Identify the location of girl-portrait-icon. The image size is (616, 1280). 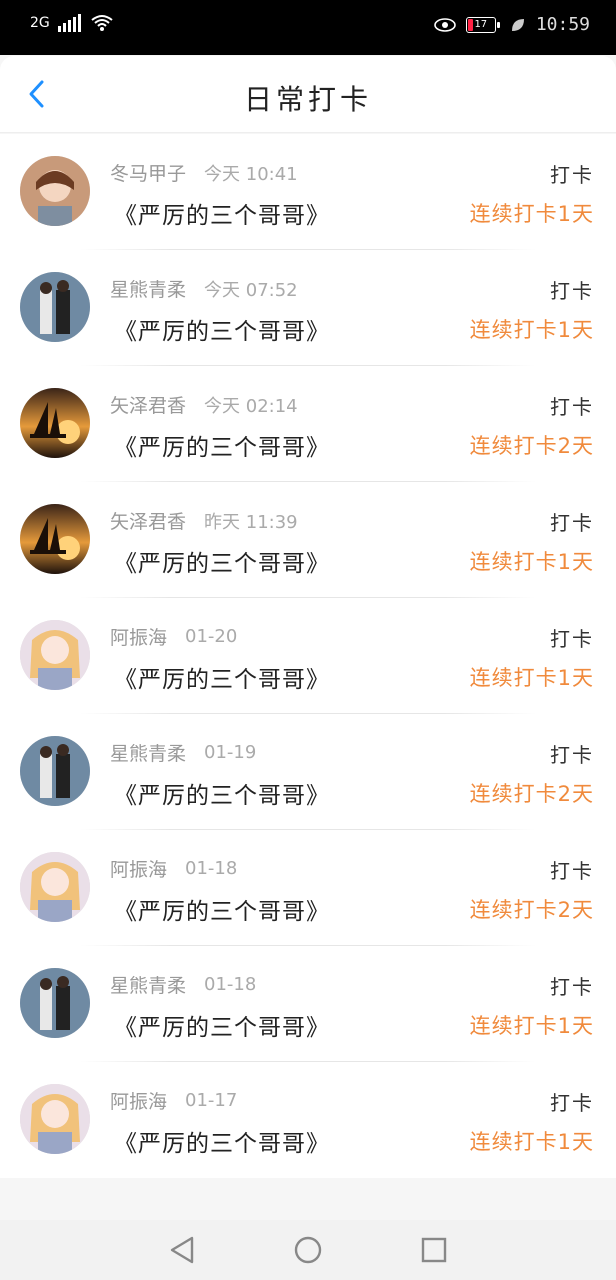
(55, 191).